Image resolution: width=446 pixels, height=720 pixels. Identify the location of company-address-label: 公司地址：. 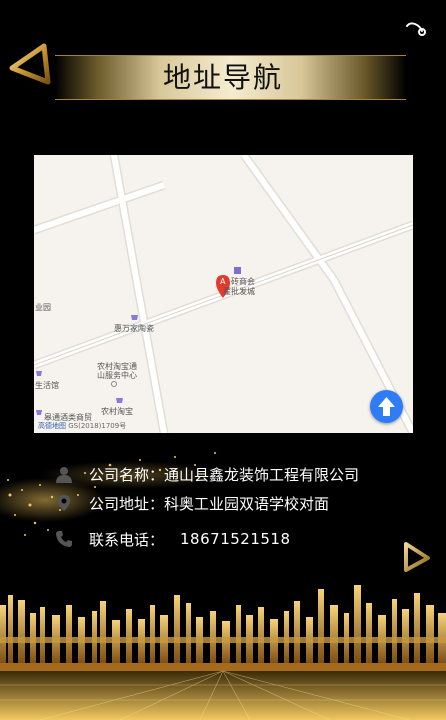
(127, 503).